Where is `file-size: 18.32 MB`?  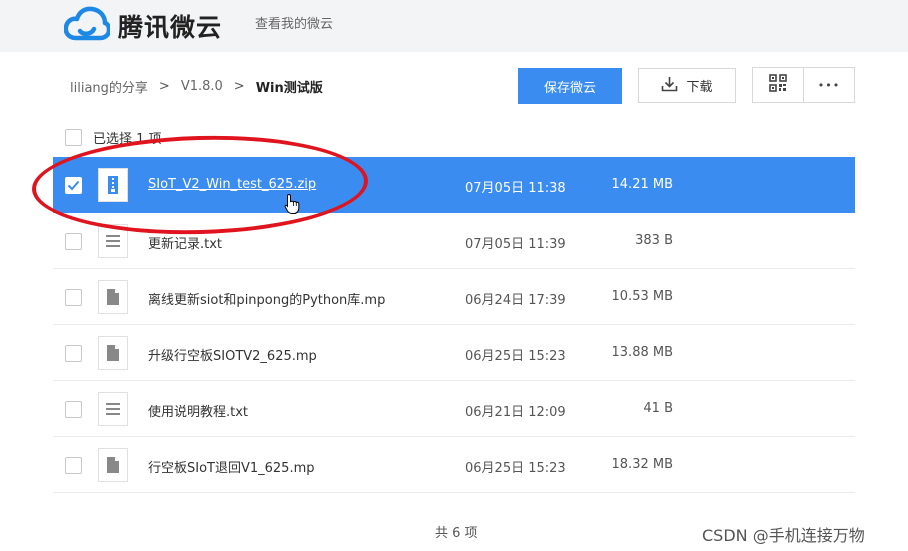 file-size: 18.32 MB is located at coordinates (642, 464).